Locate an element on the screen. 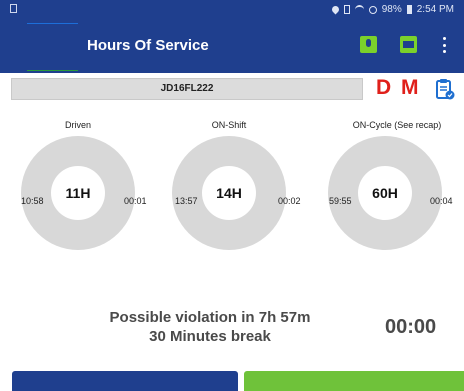 The image size is (464, 391). microphone-button is located at coordinates (368, 44).